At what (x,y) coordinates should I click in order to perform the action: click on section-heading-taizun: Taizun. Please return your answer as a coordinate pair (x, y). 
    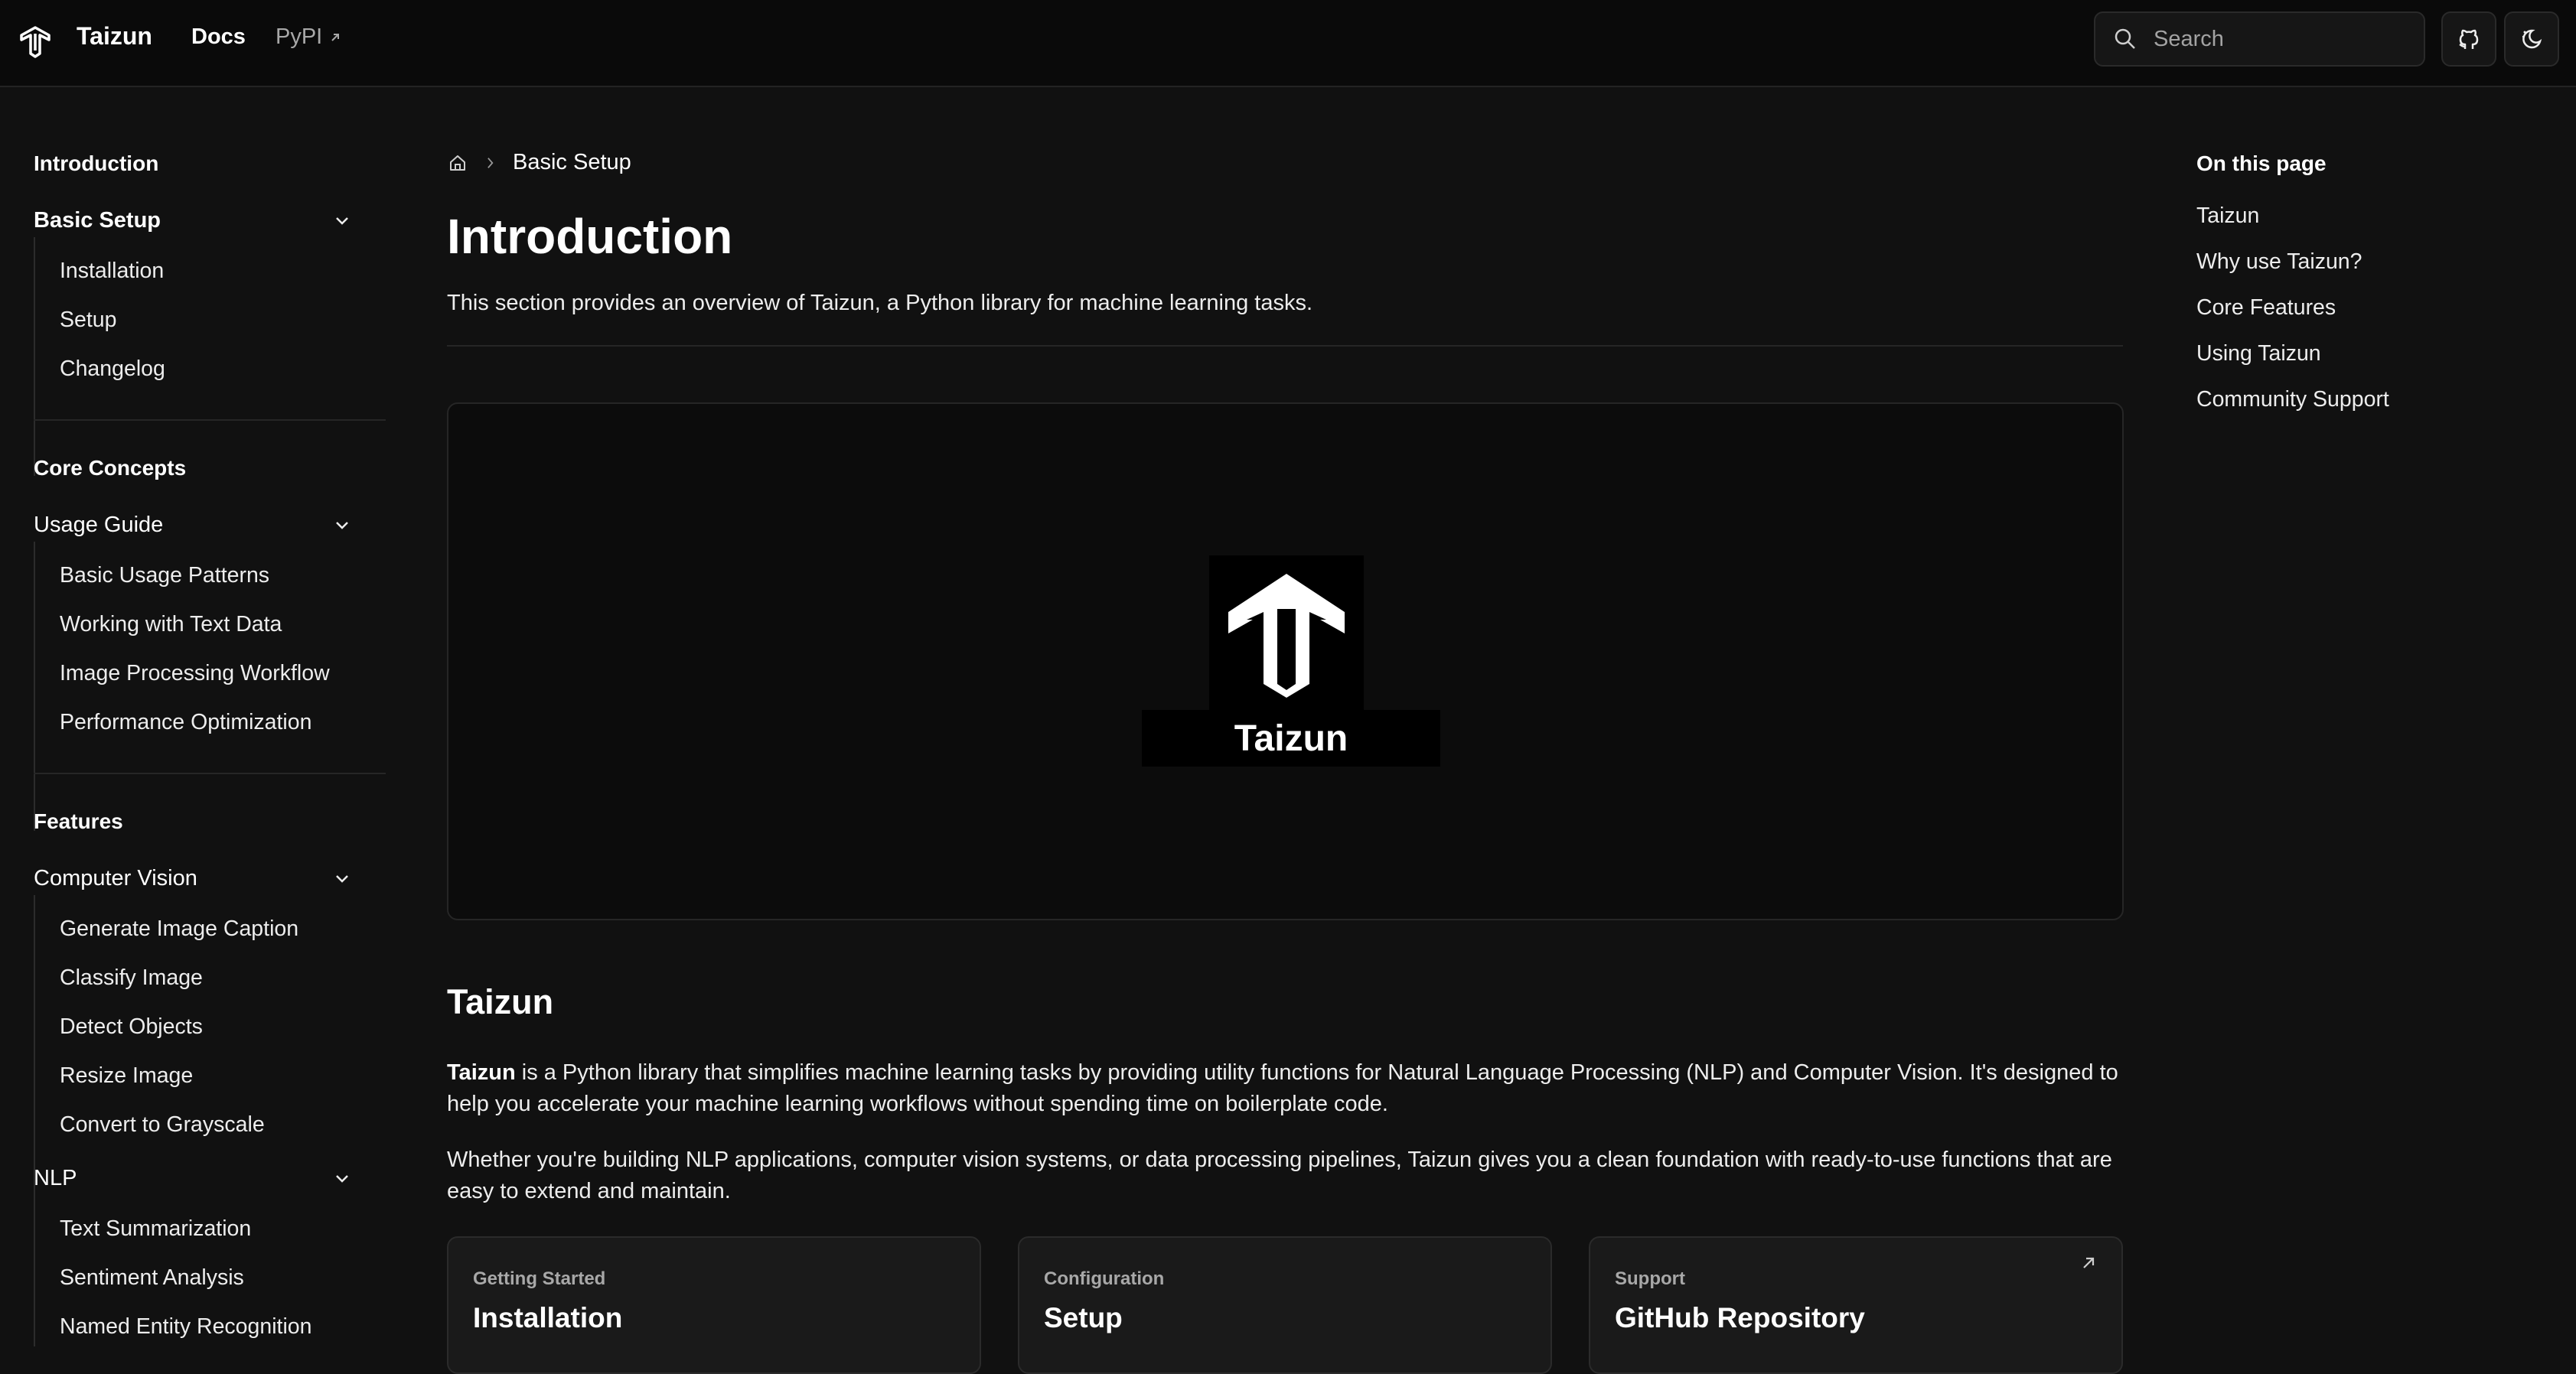
    Looking at the image, I should click on (501, 1002).